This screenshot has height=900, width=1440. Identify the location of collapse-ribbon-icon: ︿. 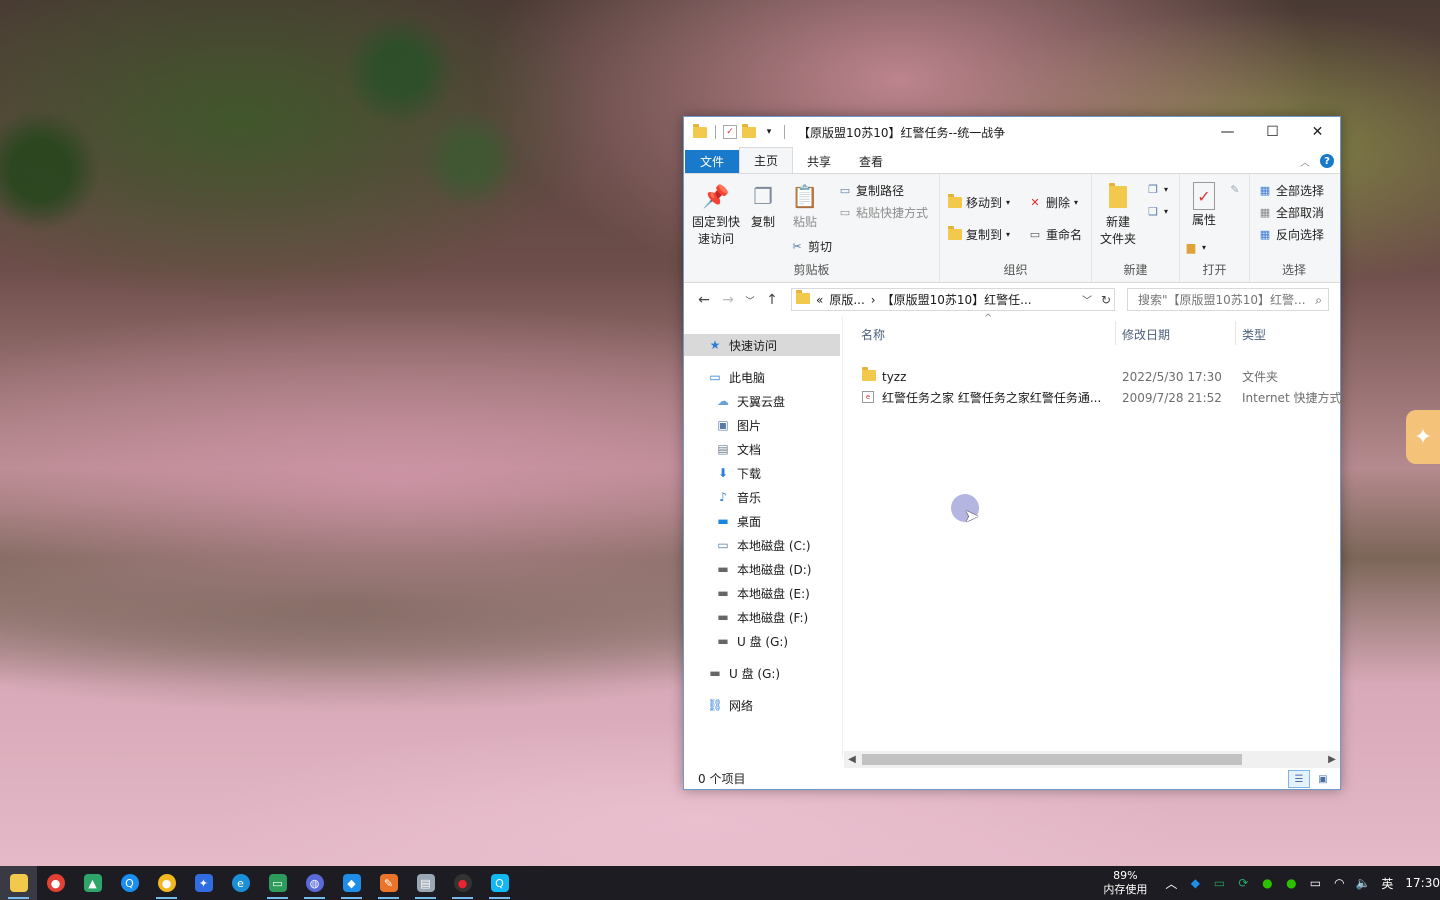
(1305, 161).